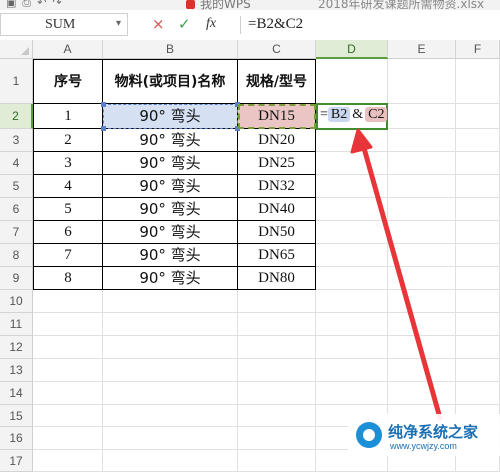 This screenshot has width=500, height=472. I want to click on table-row-spec: DN40, so click(277, 209).